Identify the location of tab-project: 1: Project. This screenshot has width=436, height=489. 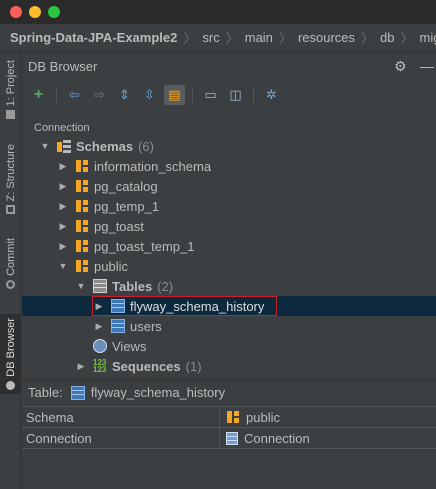
(10, 90).